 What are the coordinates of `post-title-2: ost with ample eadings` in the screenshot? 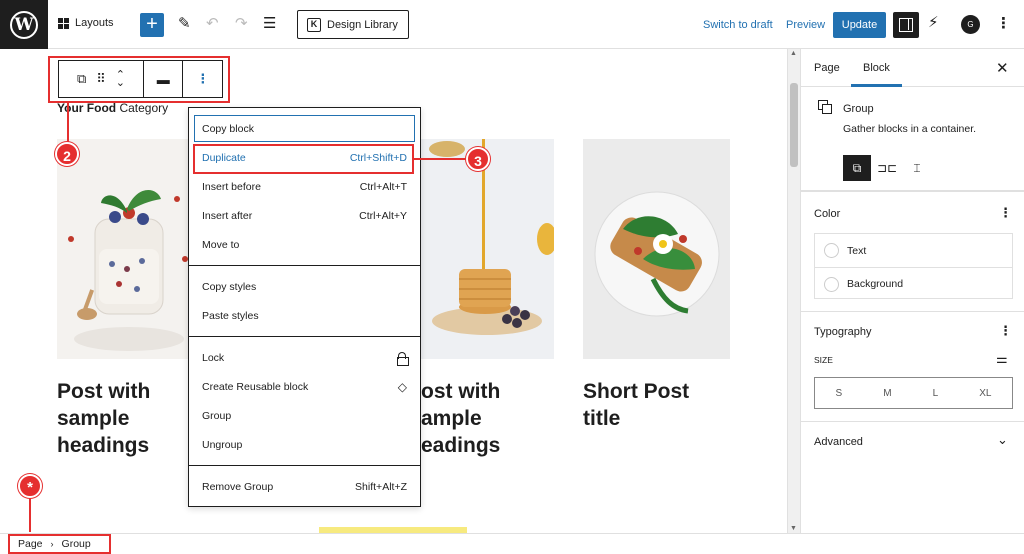 It's located at (460, 418).